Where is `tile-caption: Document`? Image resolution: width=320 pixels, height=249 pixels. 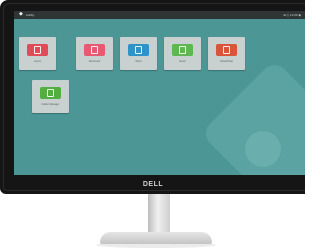 tile-caption: Document is located at coordinates (94, 61).